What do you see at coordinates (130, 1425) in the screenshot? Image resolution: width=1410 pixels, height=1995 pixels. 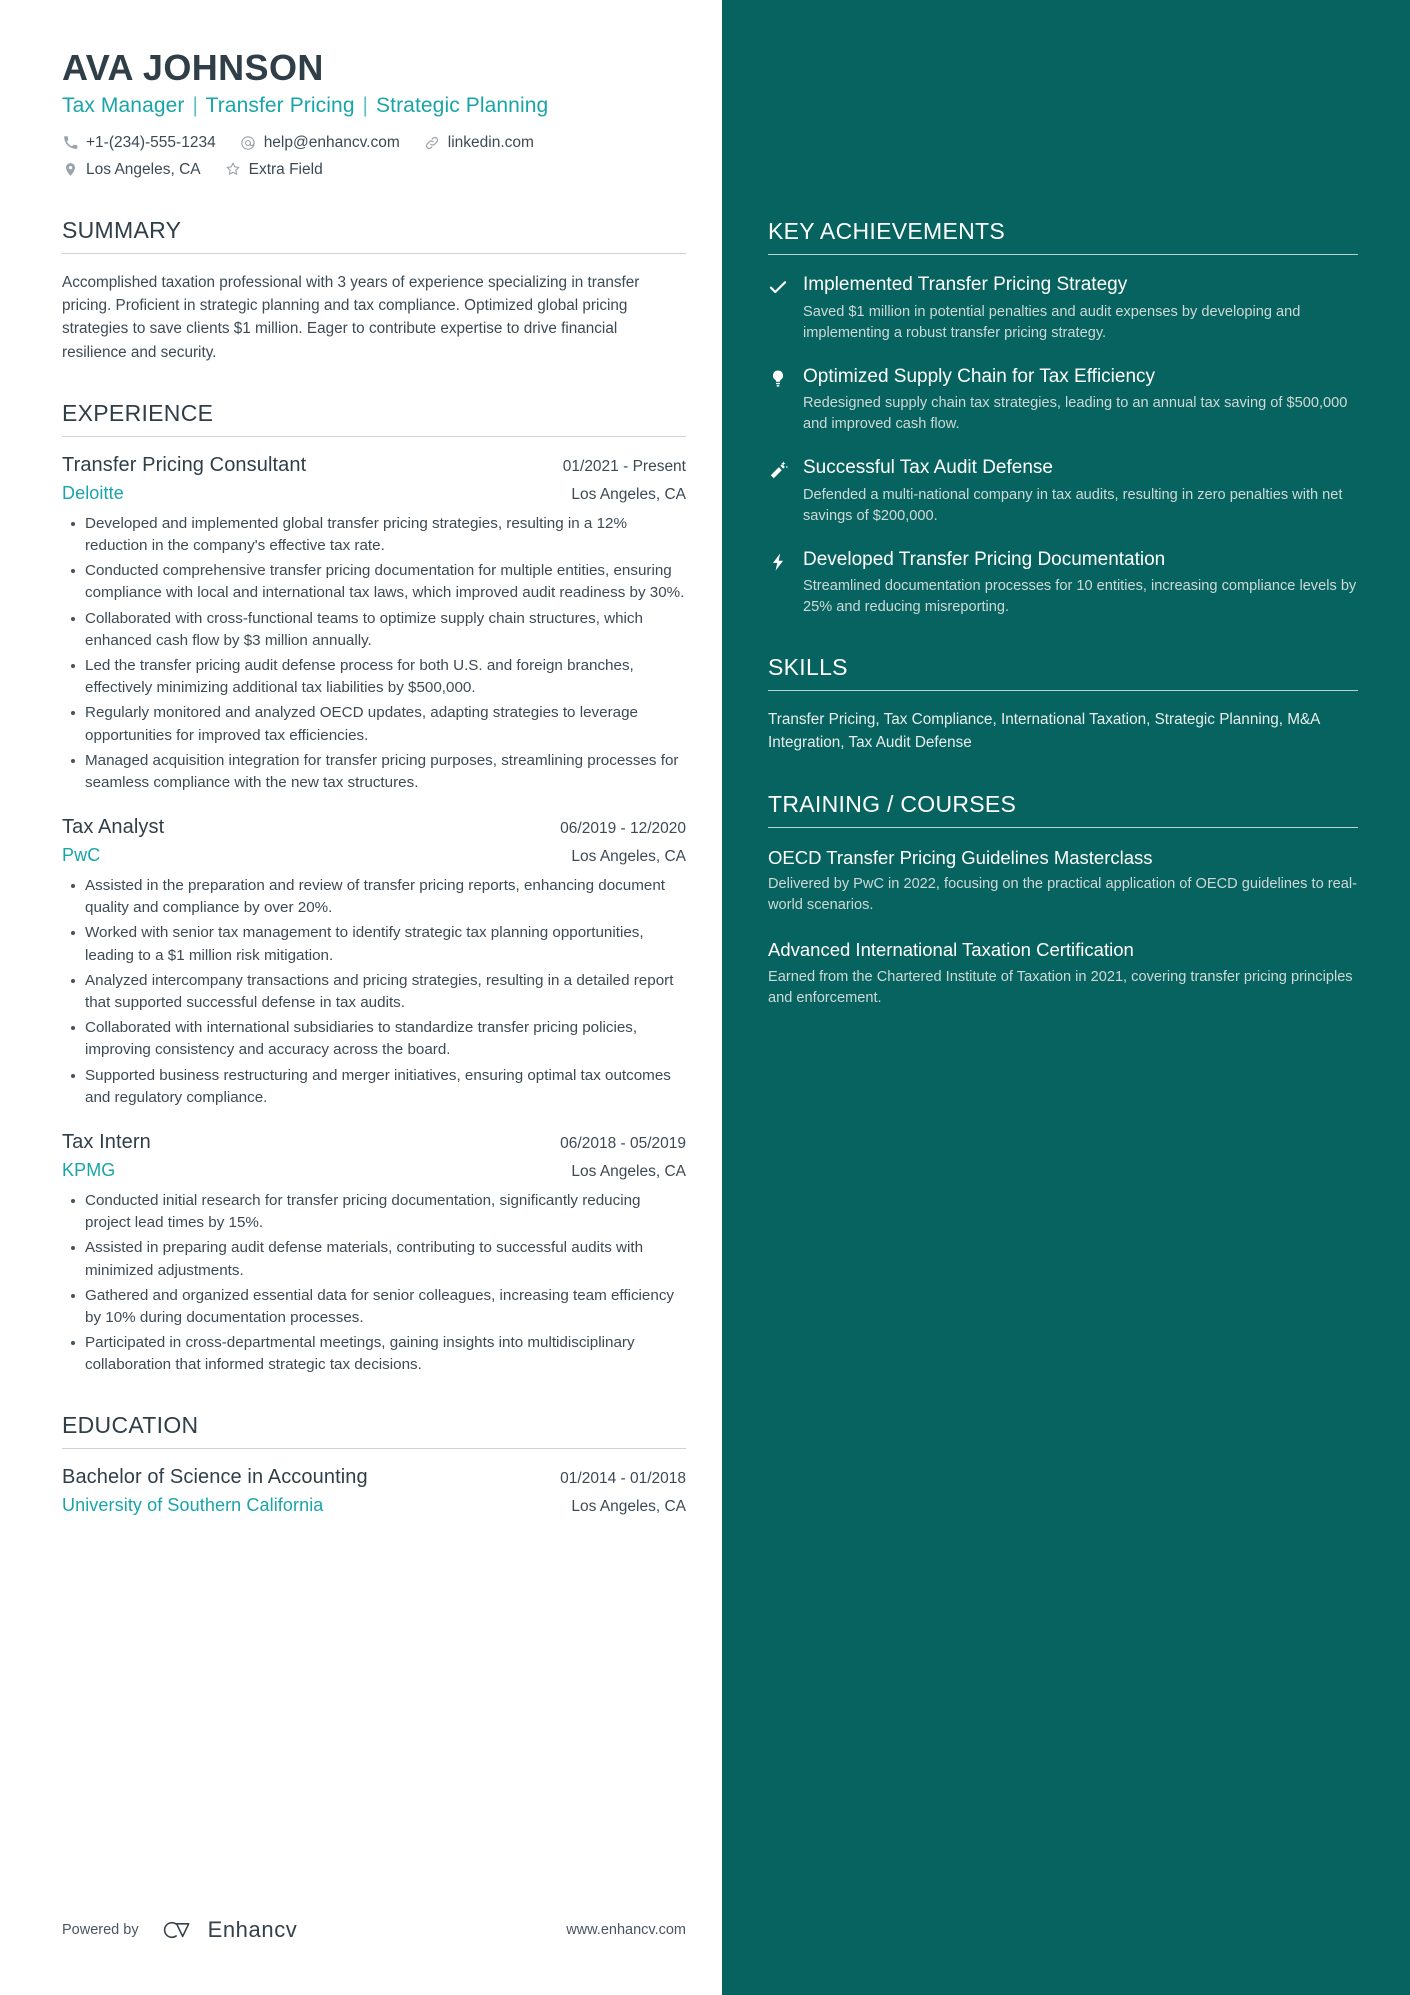 I see `education-heading: EDUCATION` at bounding box center [130, 1425].